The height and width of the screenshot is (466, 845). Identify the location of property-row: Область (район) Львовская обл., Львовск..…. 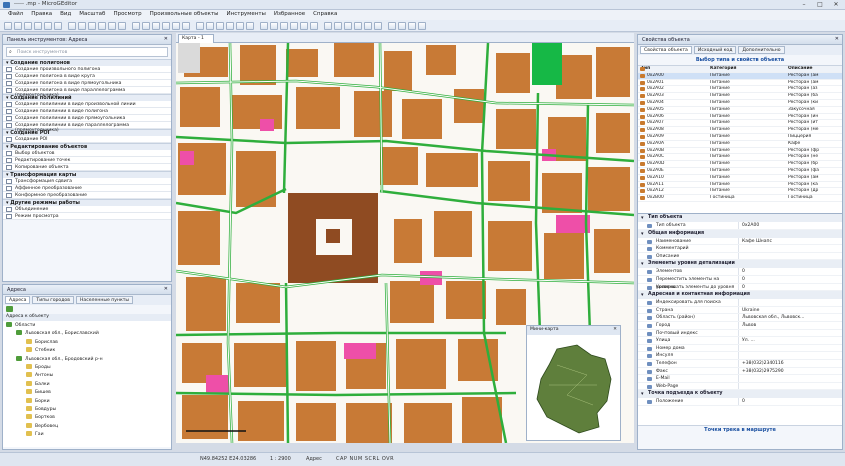
(740, 318).